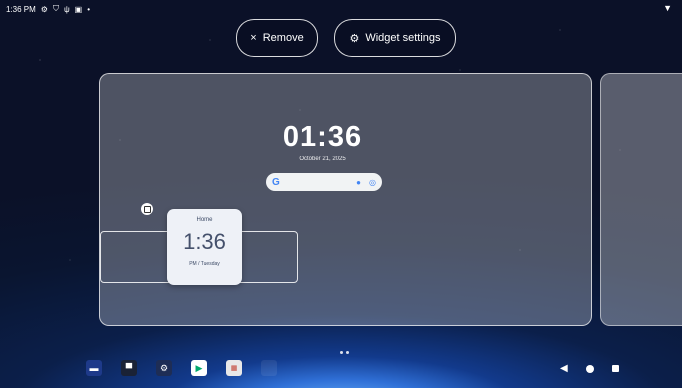  What do you see at coordinates (253, 38) in the screenshot?
I see `close-icon: ×` at bounding box center [253, 38].